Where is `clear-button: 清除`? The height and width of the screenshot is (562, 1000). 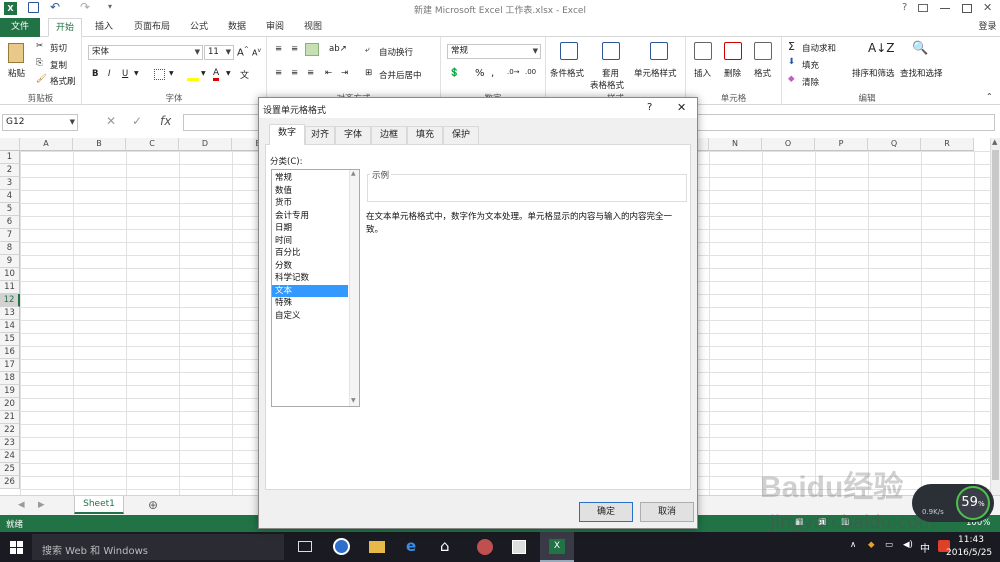
clear-button: 清除 is located at coordinates (810, 82).